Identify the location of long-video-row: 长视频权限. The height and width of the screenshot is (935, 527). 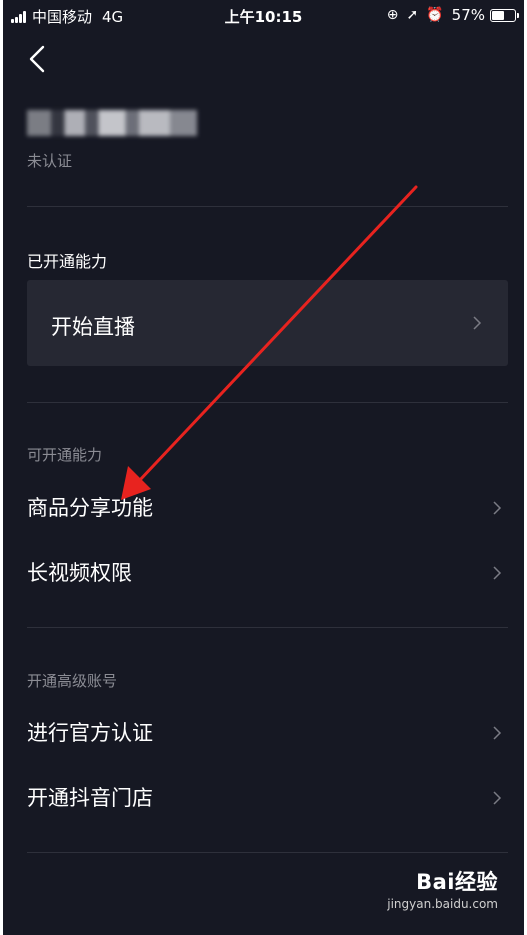
(267, 573).